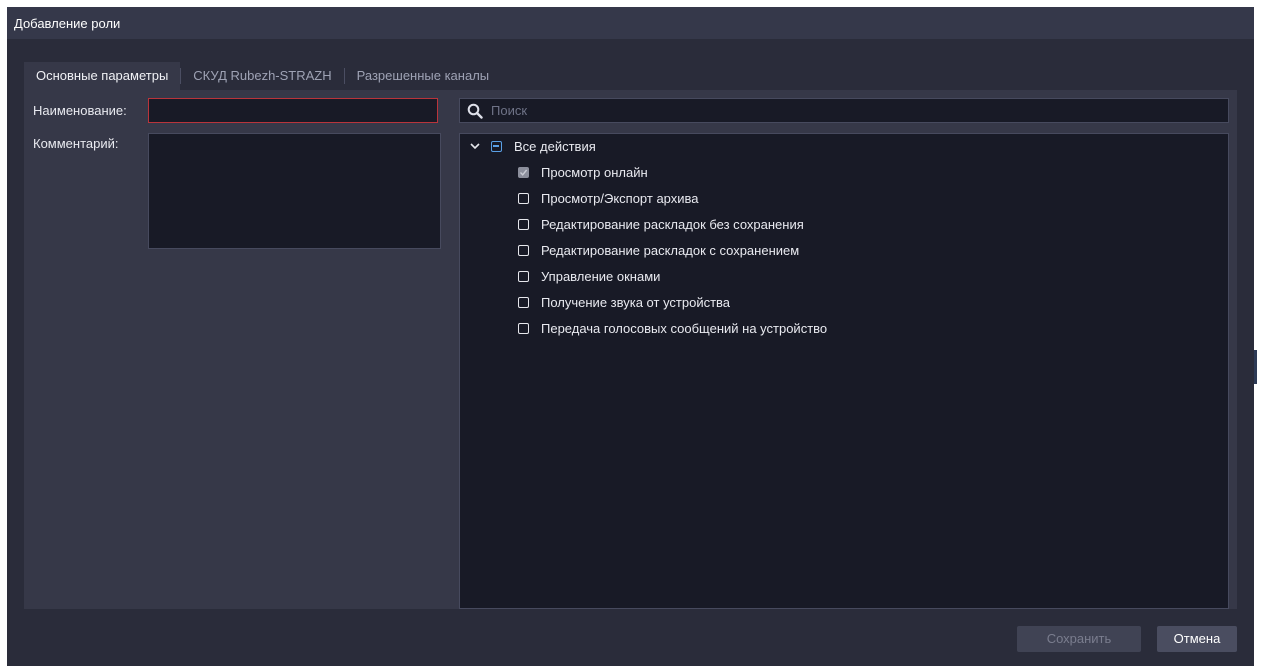  Describe the element at coordinates (1255, 367) in the screenshot. I see `window-edge-handle` at that location.